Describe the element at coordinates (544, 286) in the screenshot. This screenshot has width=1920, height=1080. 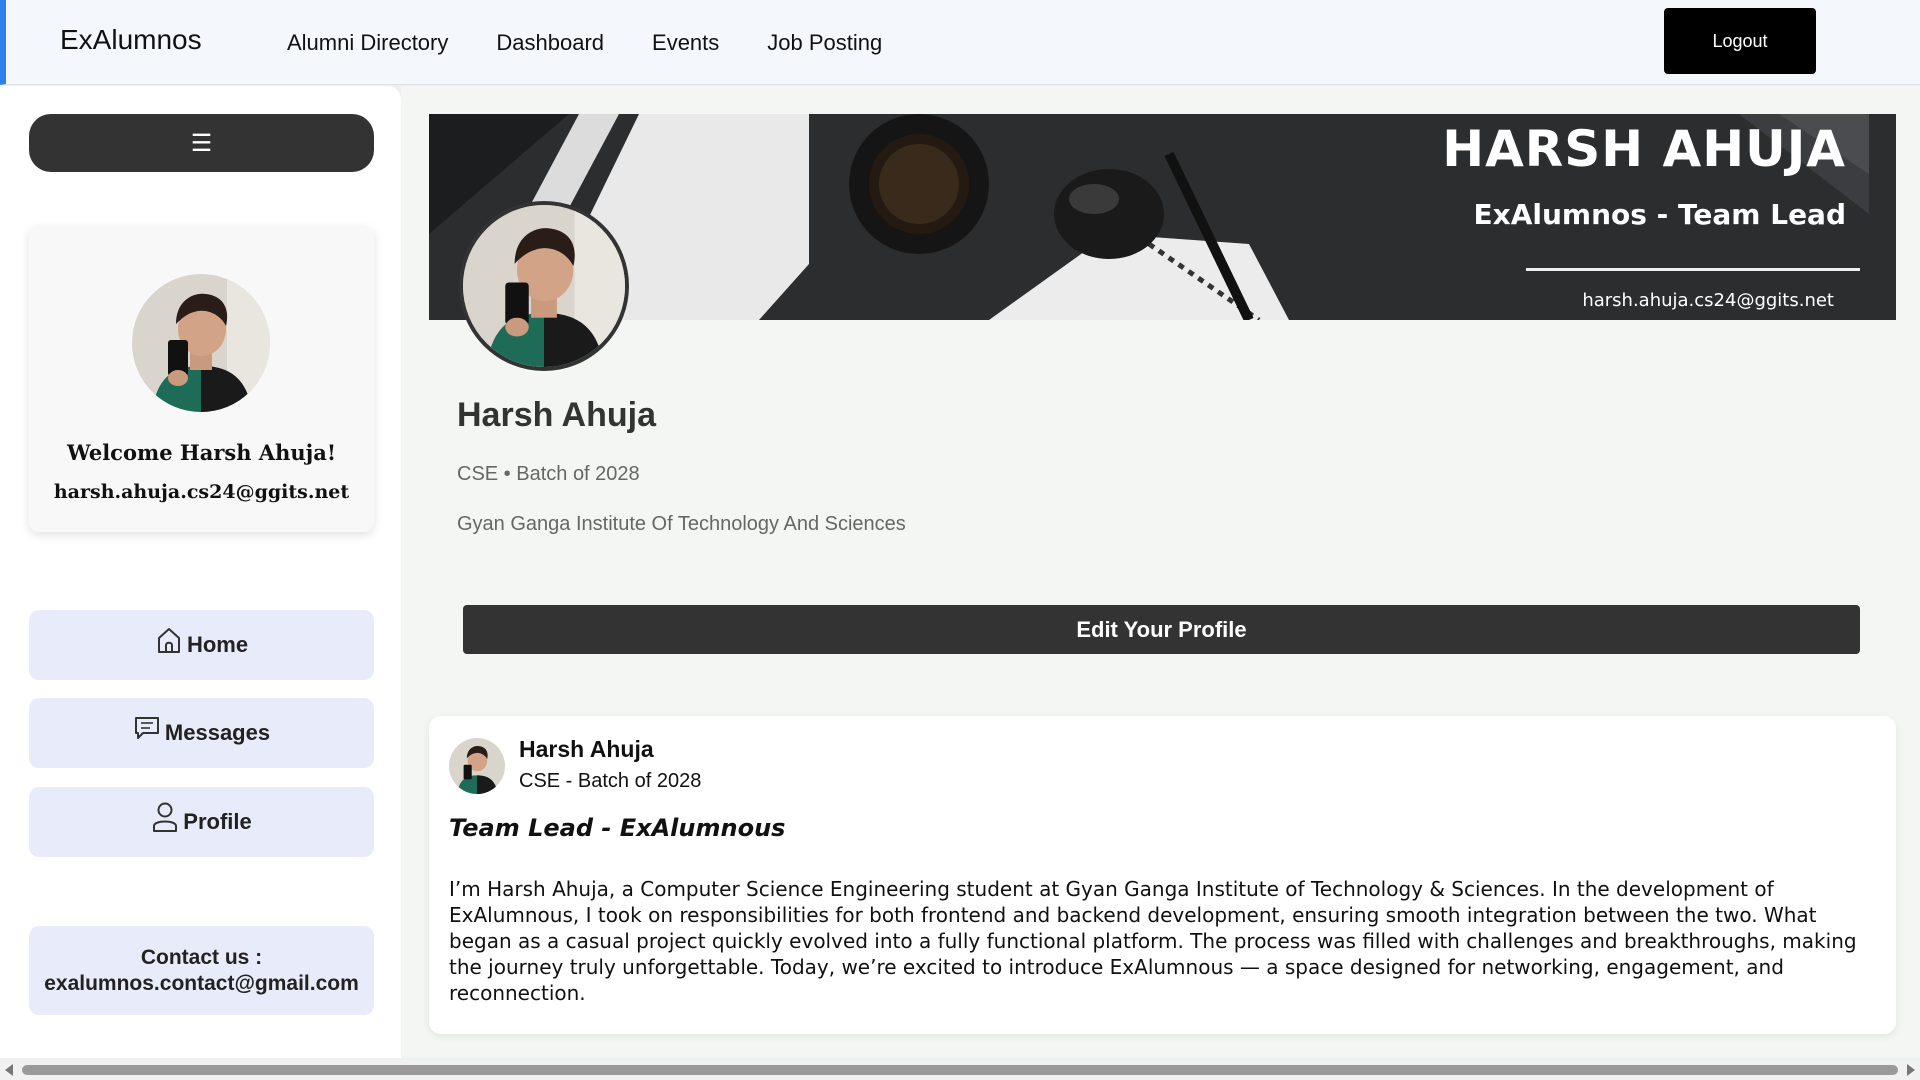
I see `profile-avatar` at that location.